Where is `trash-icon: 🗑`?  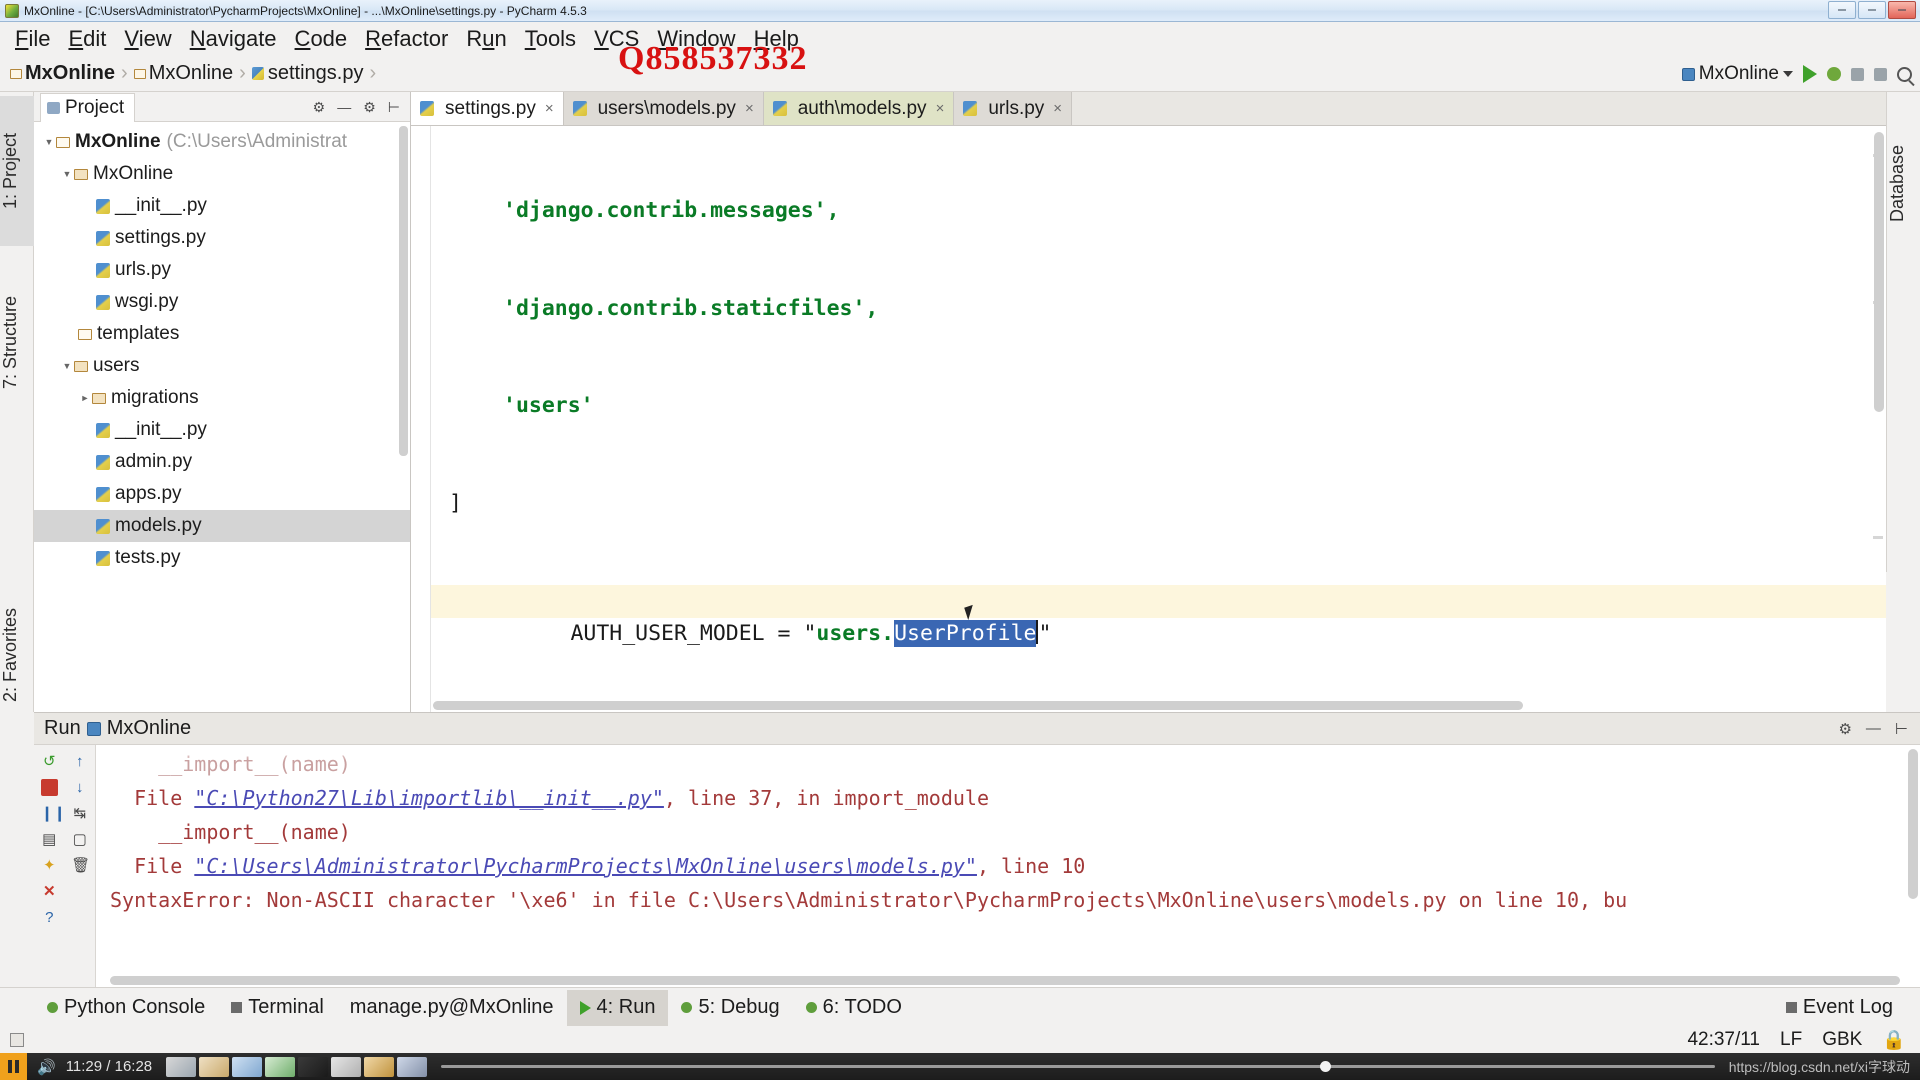 trash-icon: 🗑 is located at coordinates (80, 865).